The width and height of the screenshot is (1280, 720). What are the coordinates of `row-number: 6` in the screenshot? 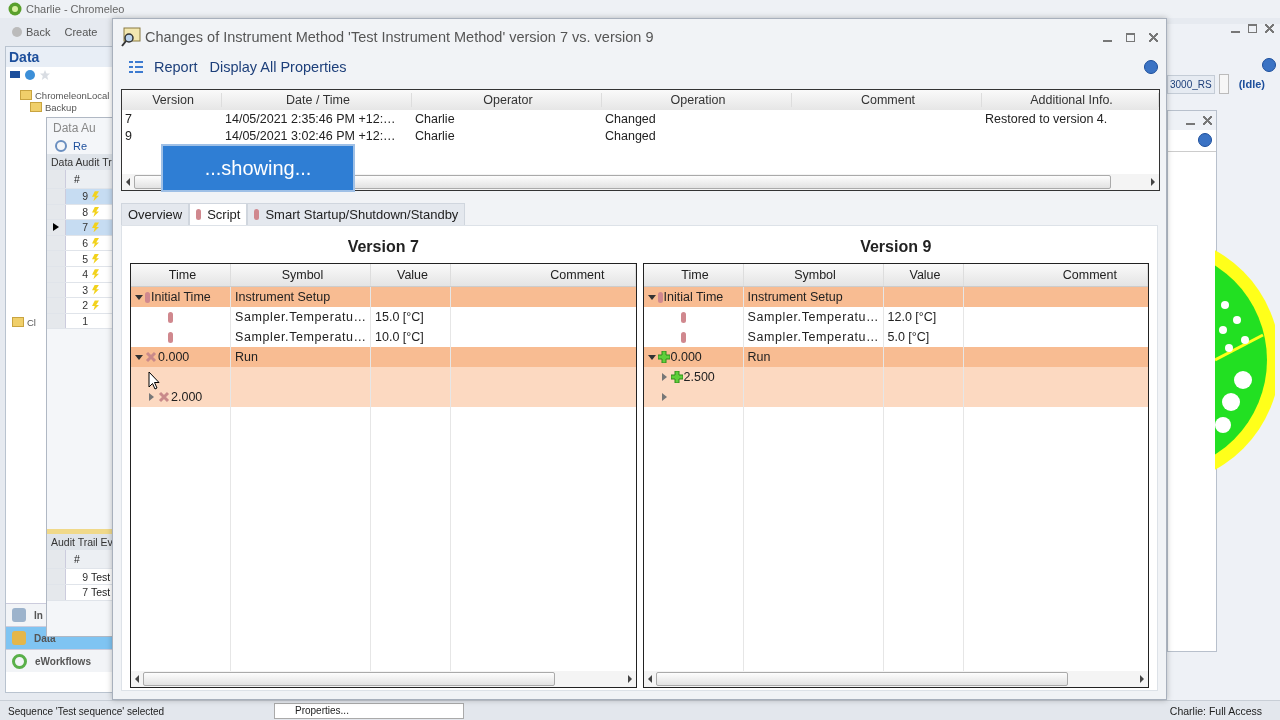 It's located at (84, 243).